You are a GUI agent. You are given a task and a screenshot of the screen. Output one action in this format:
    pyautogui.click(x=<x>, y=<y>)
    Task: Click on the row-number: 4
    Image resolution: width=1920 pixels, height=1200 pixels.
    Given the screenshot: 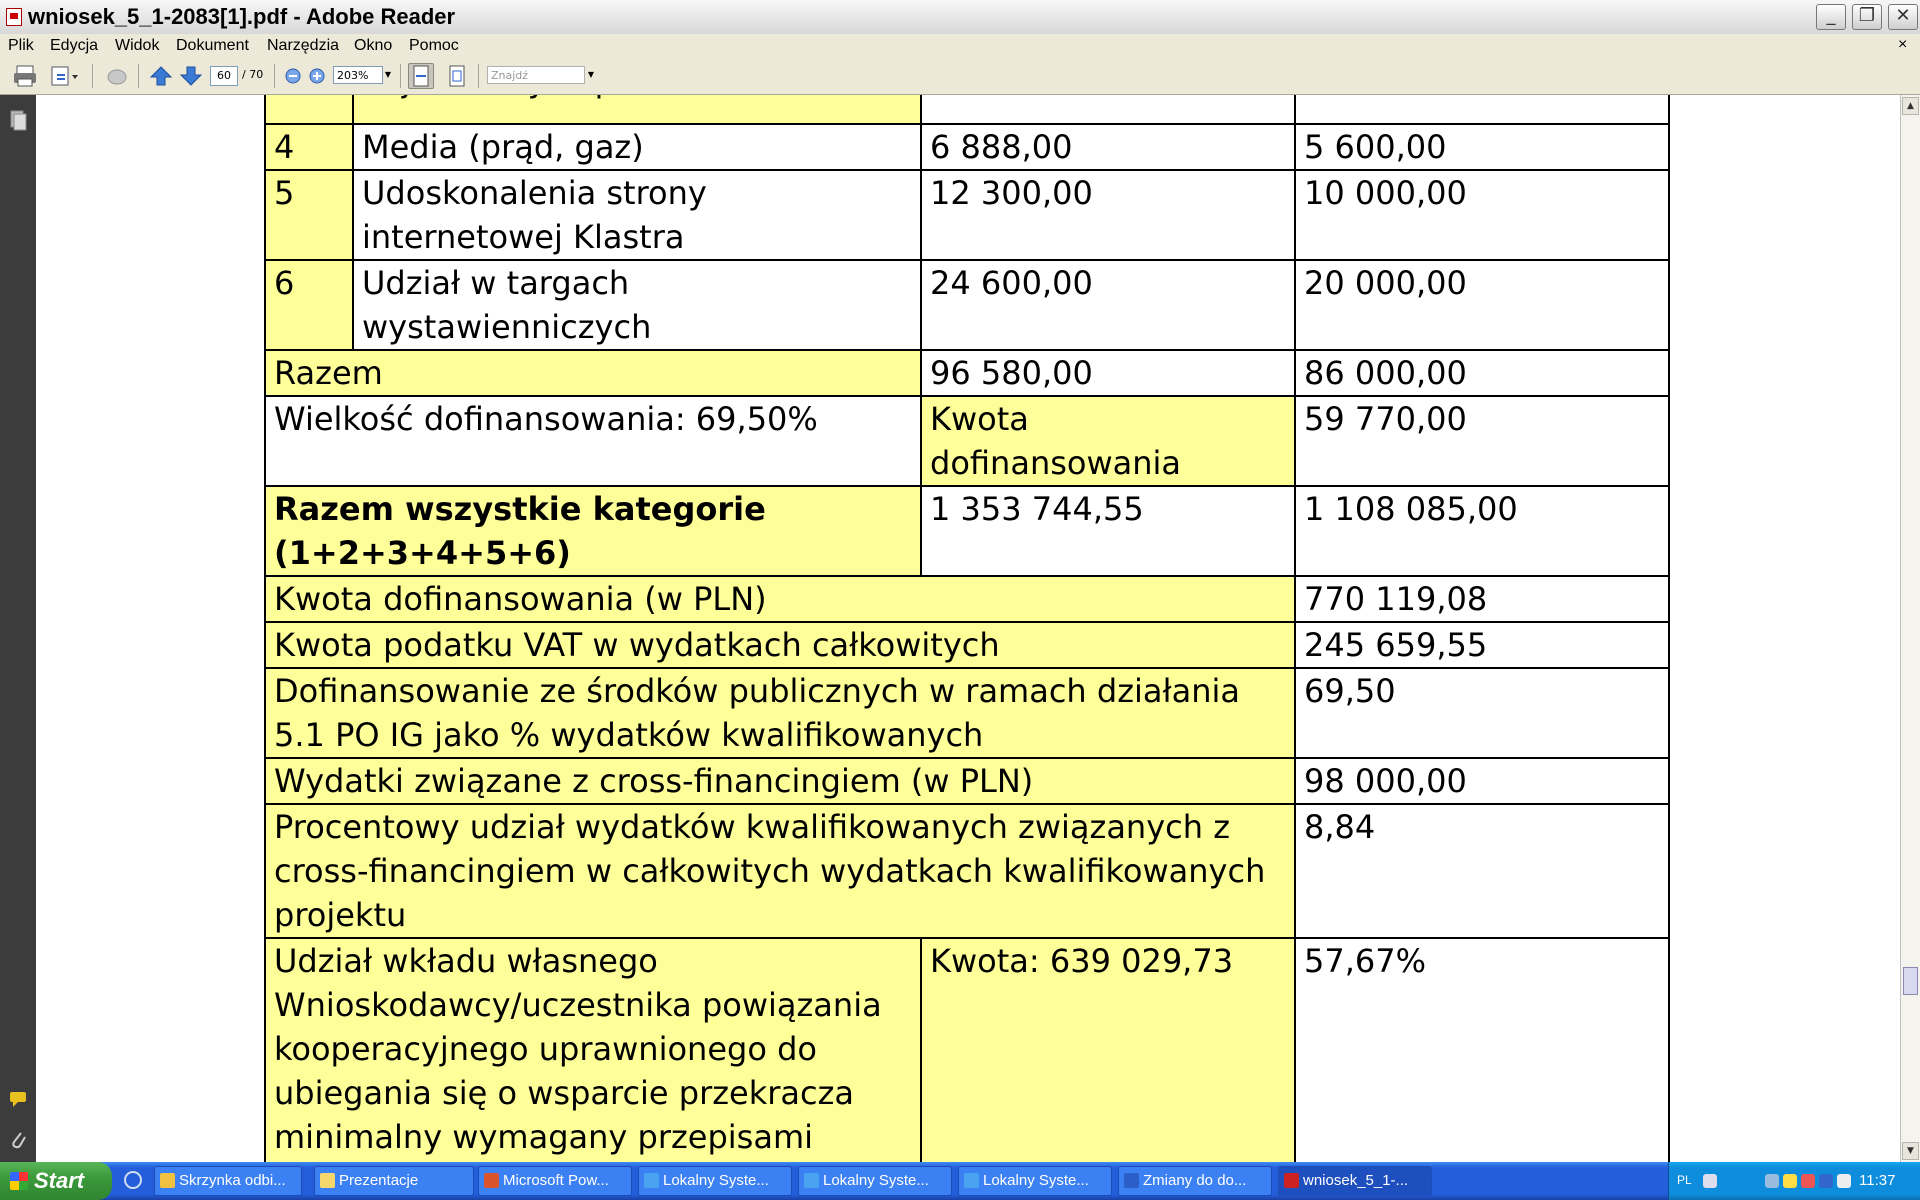 What is the action you would take?
    pyautogui.click(x=309, y=147)
    